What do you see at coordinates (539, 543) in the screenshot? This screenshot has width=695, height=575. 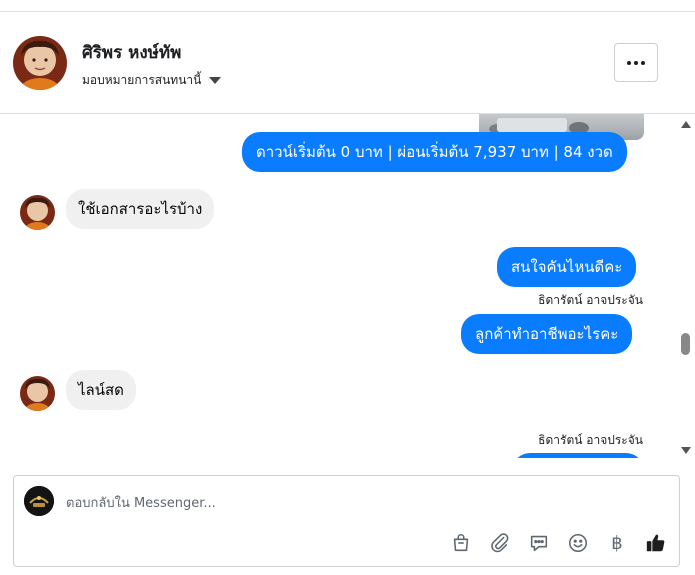 I see `chat-bubble-icon` at bounding box center [539, 543].